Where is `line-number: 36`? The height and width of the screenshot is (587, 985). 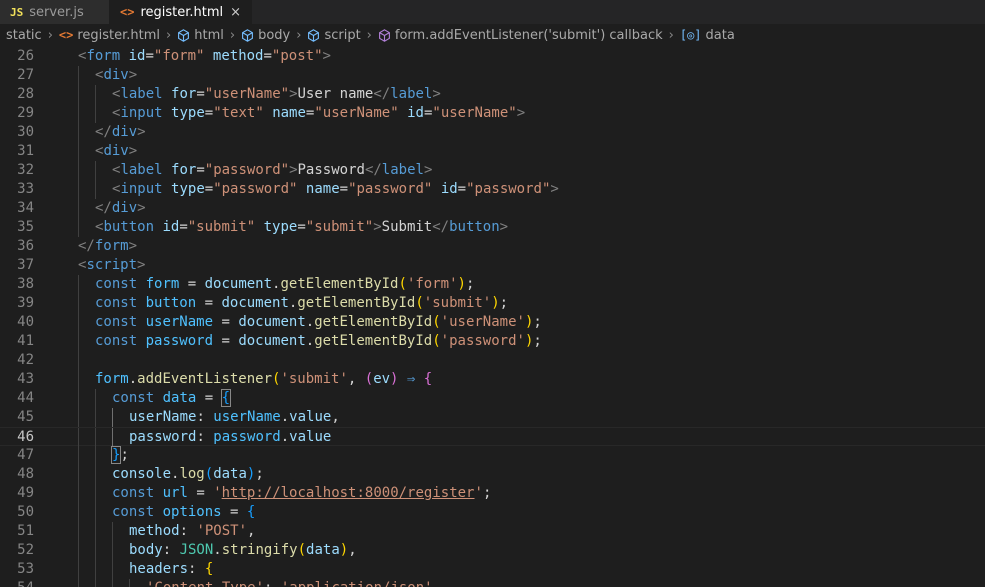
line-number: 36 is located at coordinates (25, 246).